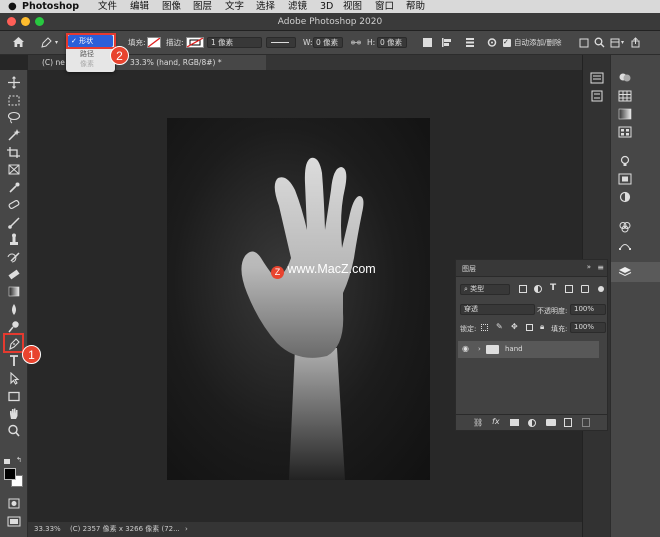 Image resolution: width=660 pixels, height=537 pixels. What do you see at coordinates (171, 6) in the screenshot?
I see `menu-image: 图像` at bounding box center [171, 6].